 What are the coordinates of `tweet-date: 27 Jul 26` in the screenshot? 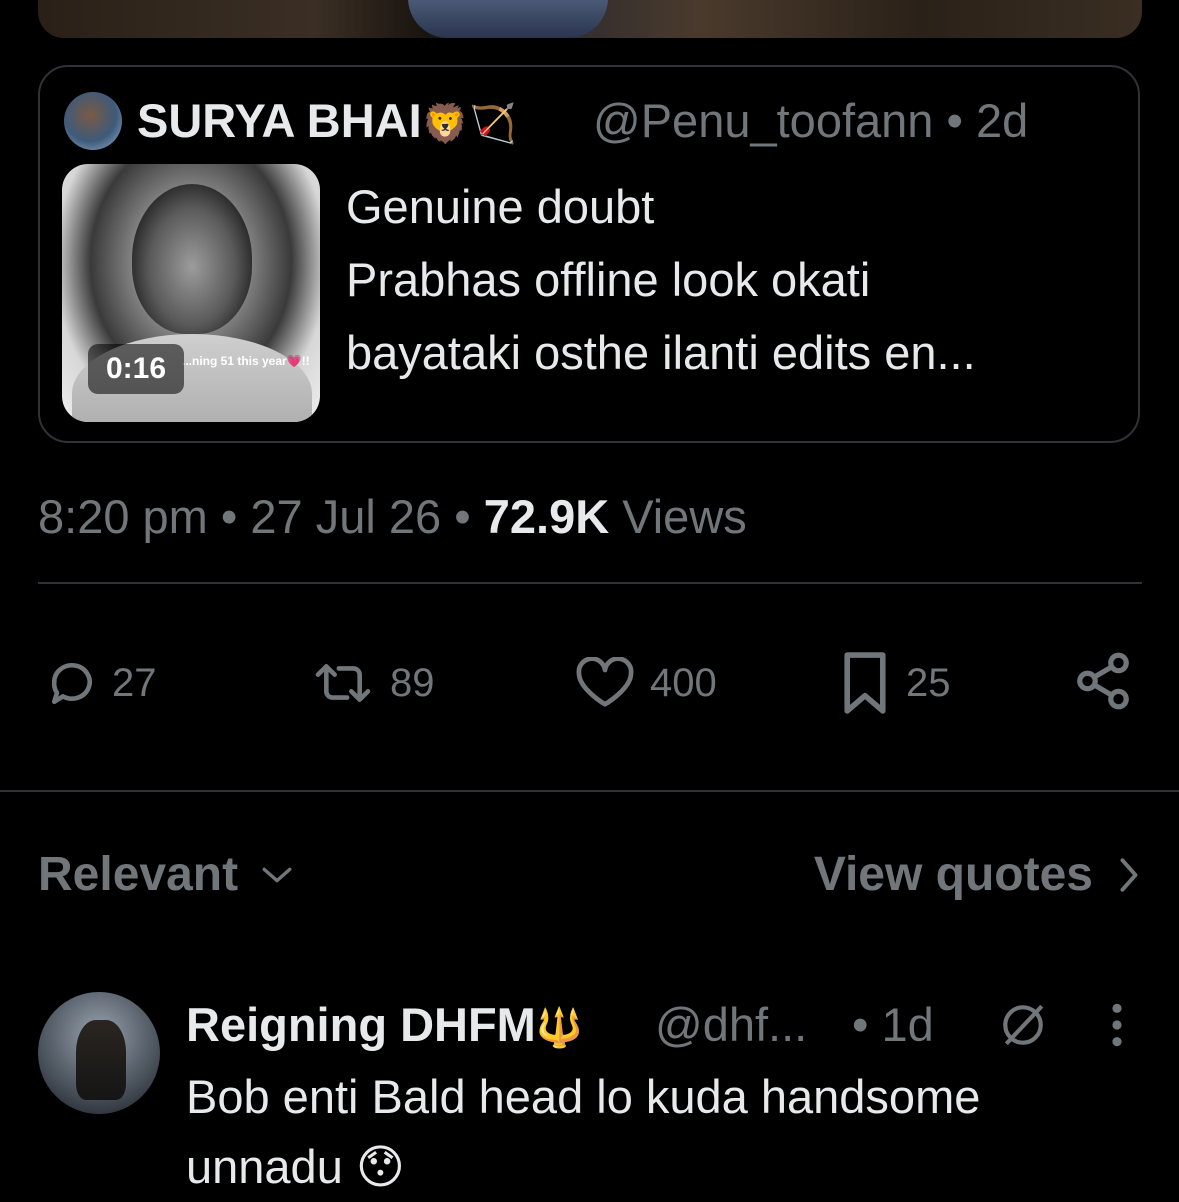 It's located at (345, 516).